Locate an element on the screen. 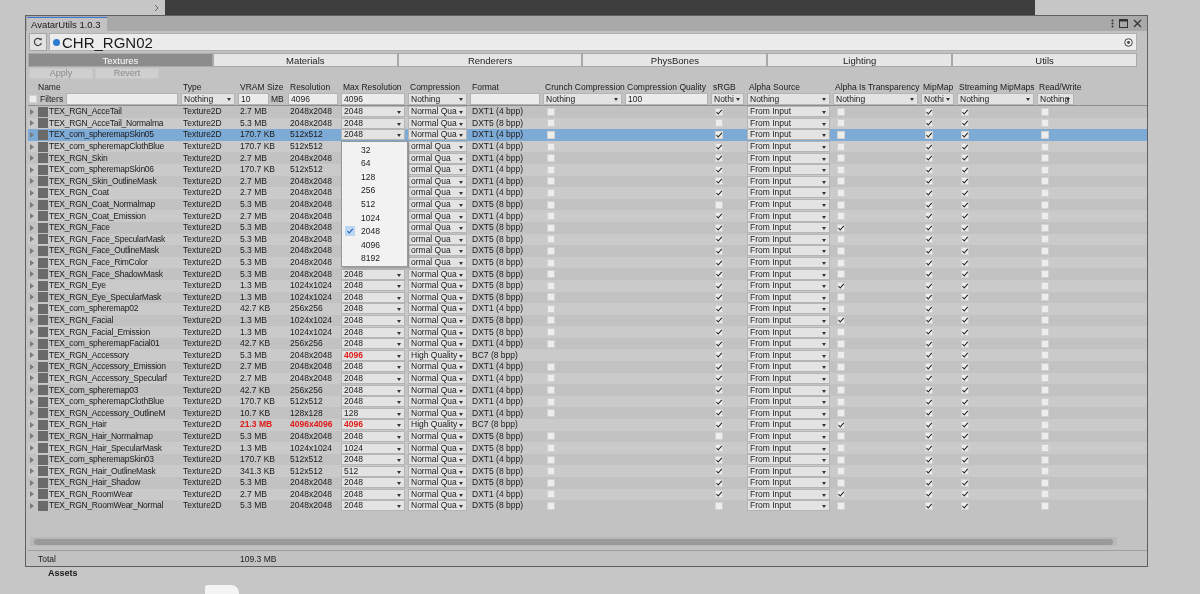 The width and height of the screenshot is (1200, 594). compression-dropdown: High Quality is located at coordinates (437, 425).